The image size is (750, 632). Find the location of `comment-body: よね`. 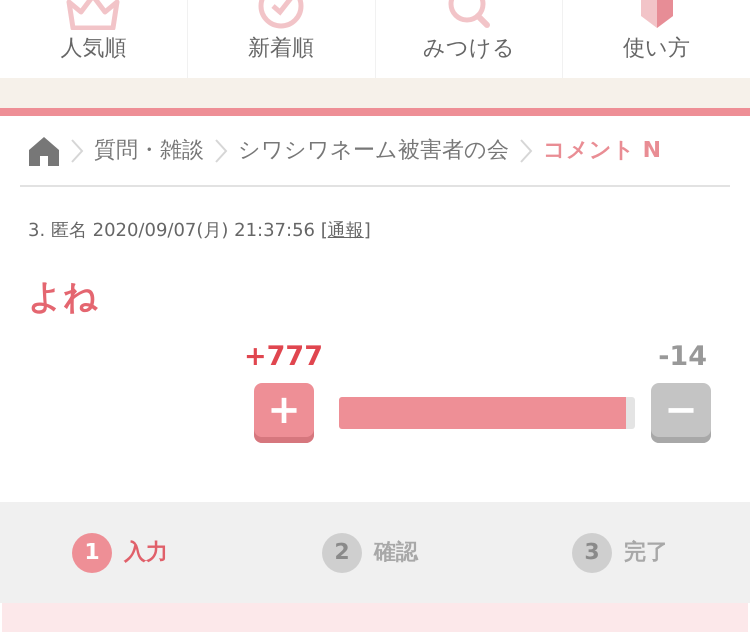

comment-body: よね is located at coordinates (63, 297).